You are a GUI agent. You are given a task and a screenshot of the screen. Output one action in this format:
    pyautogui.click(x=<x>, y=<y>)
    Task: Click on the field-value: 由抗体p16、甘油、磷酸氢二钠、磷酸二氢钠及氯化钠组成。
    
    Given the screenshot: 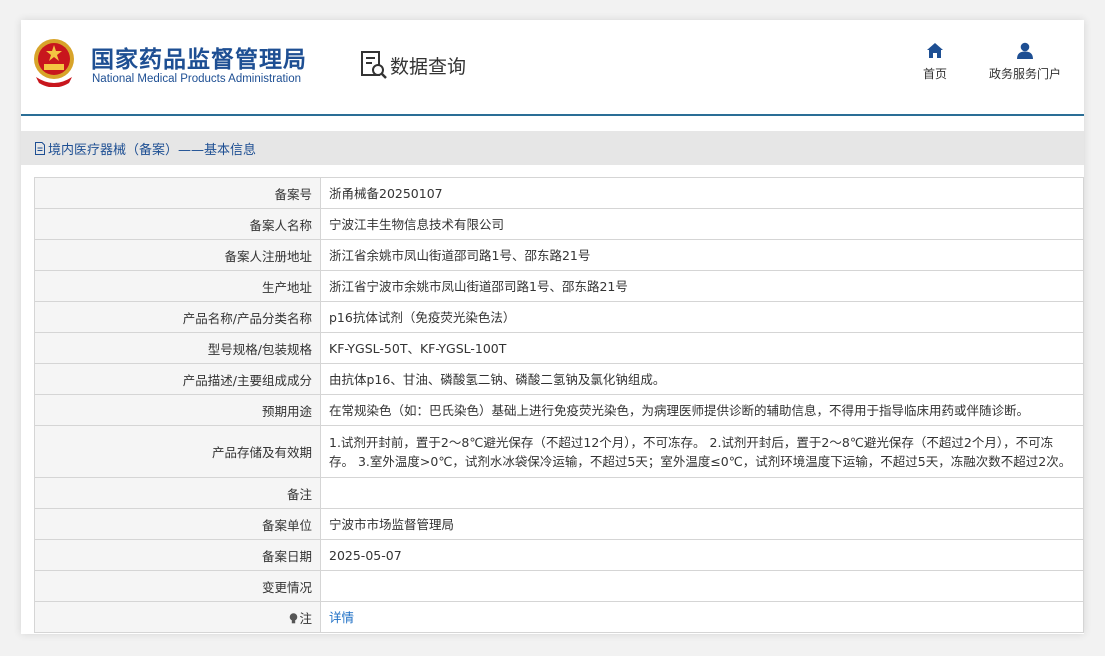 What is the action you would take?
    pyautogui.click(x=702, y=379)
    